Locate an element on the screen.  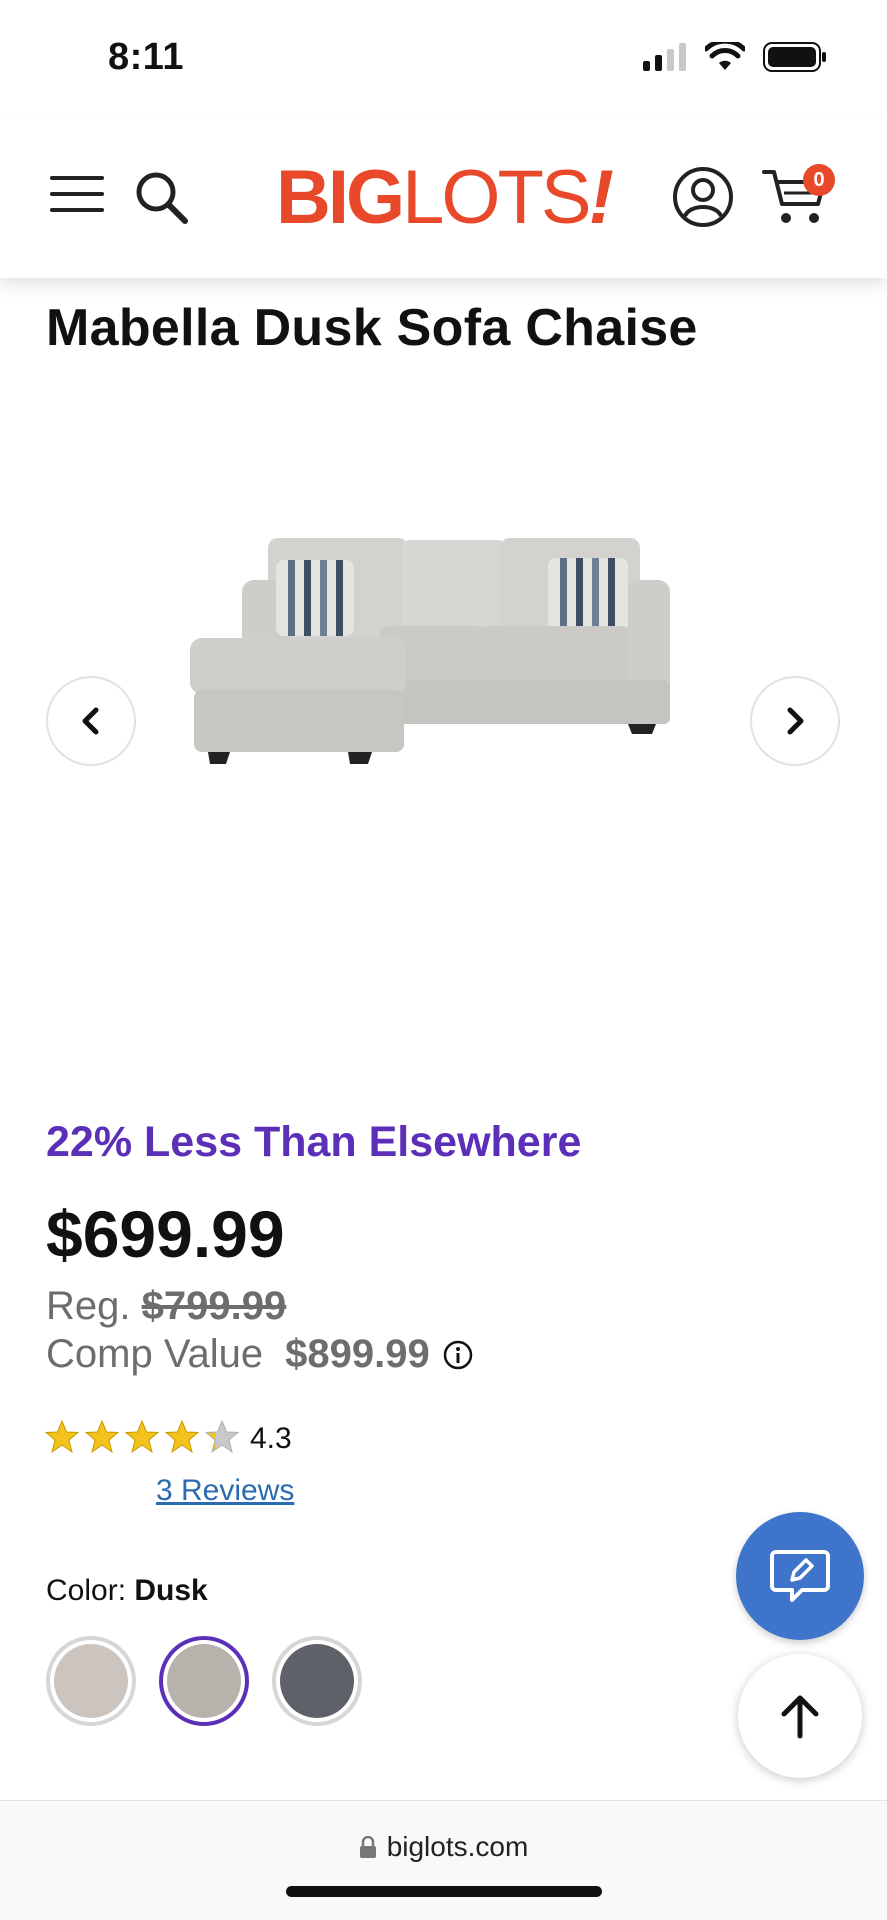
account-icon is located at coordinates (703, 197).